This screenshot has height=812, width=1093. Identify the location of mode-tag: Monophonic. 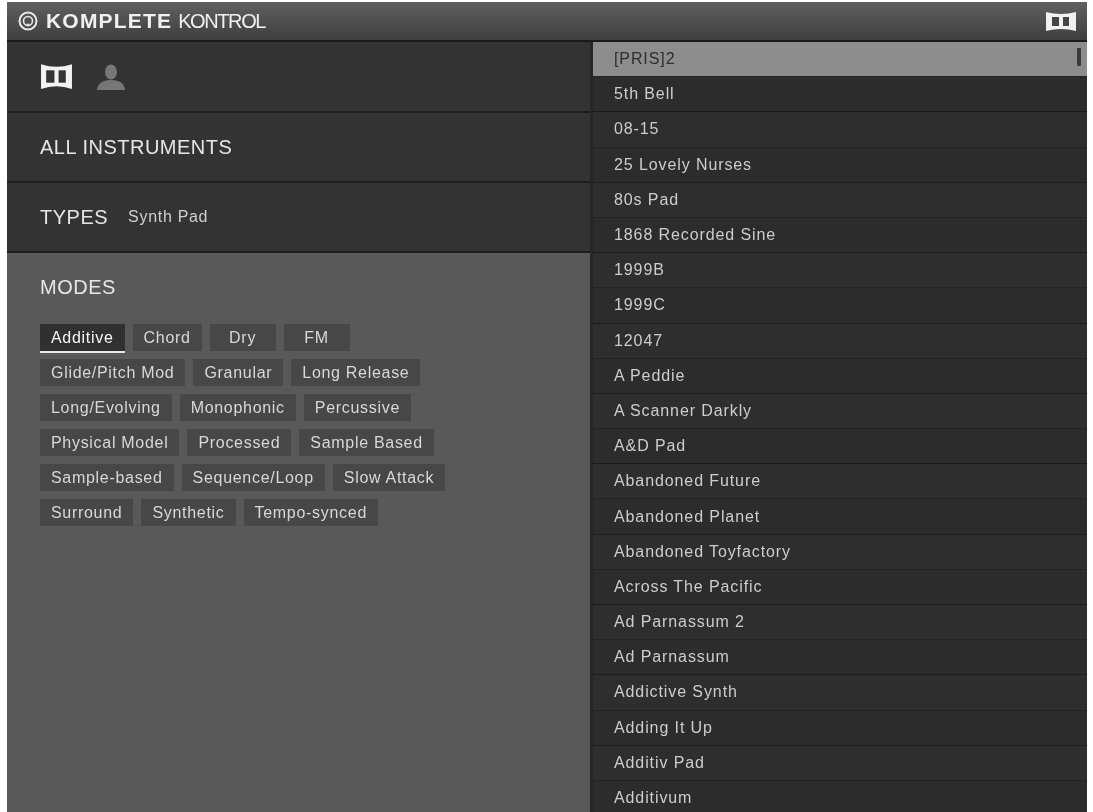
(237, 408).